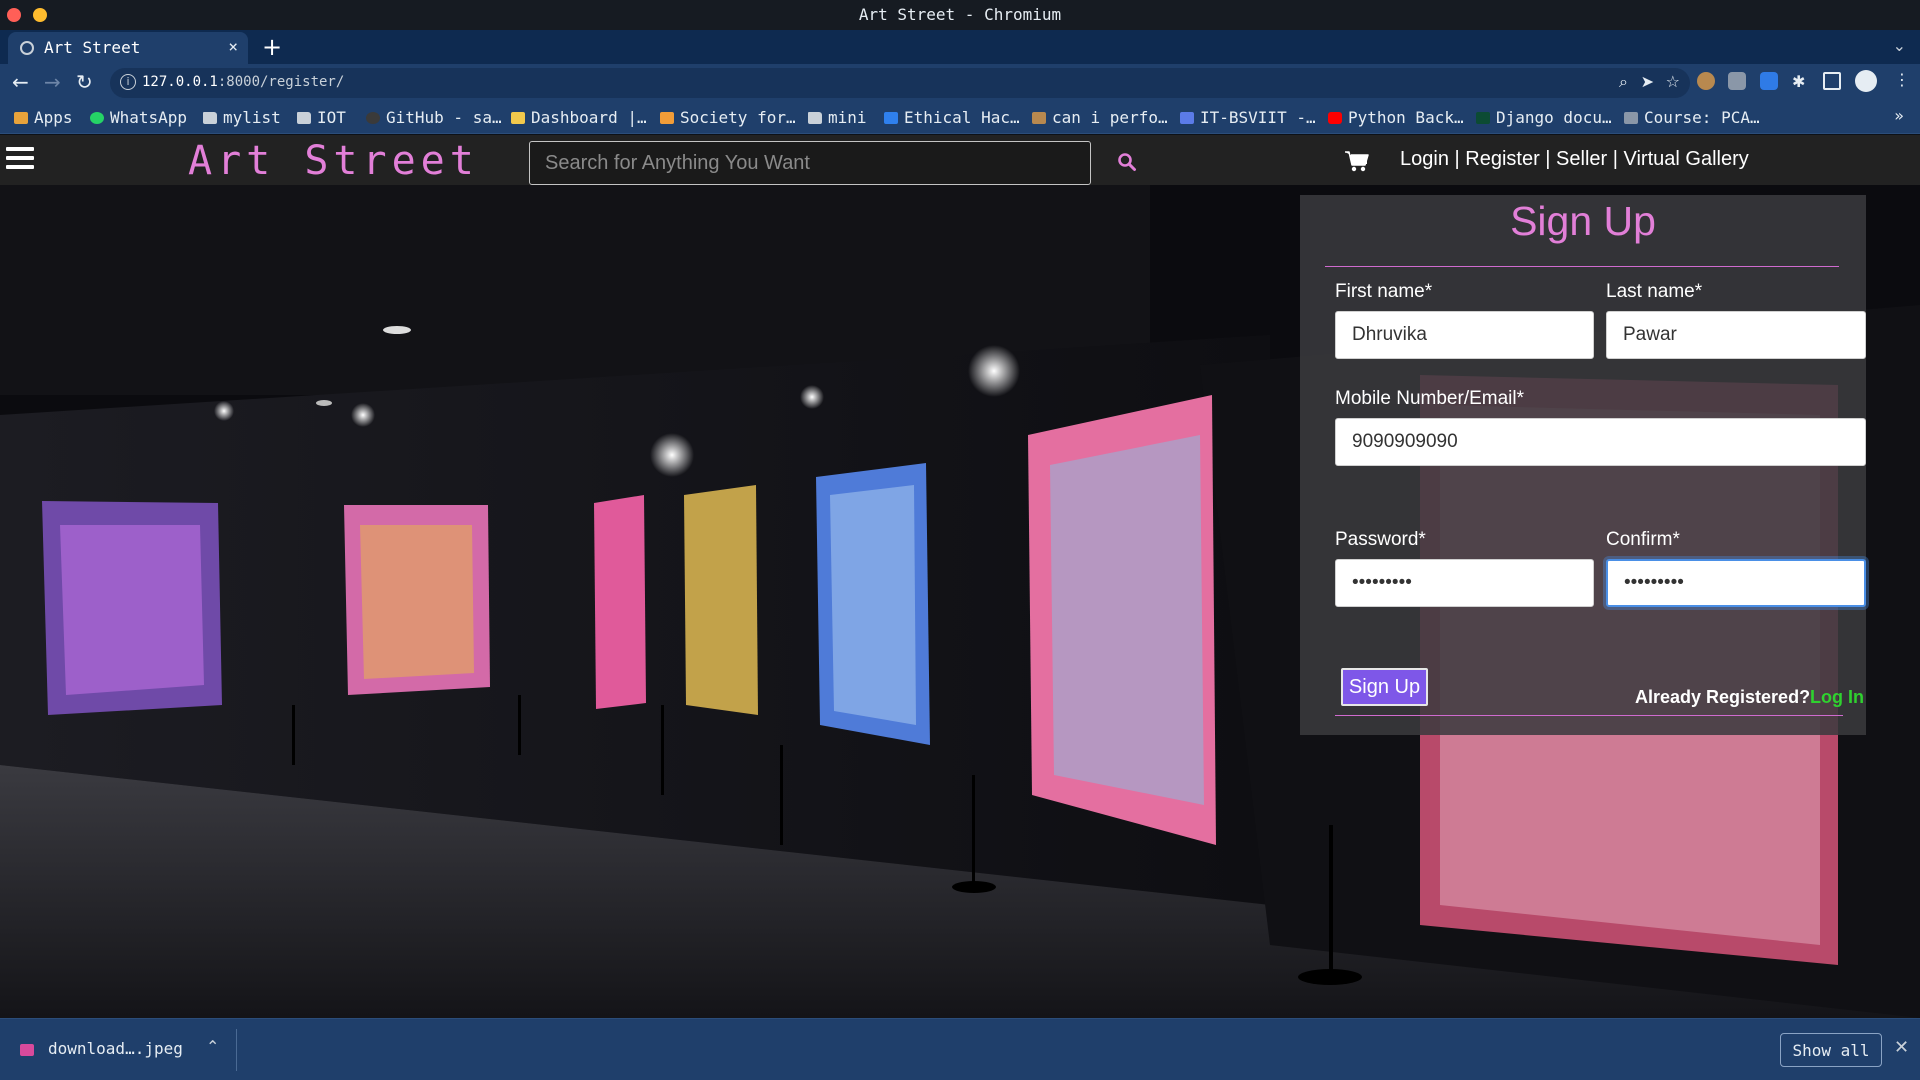  I want to click on tab-art-street: Art Street ×, so click(128, 48).